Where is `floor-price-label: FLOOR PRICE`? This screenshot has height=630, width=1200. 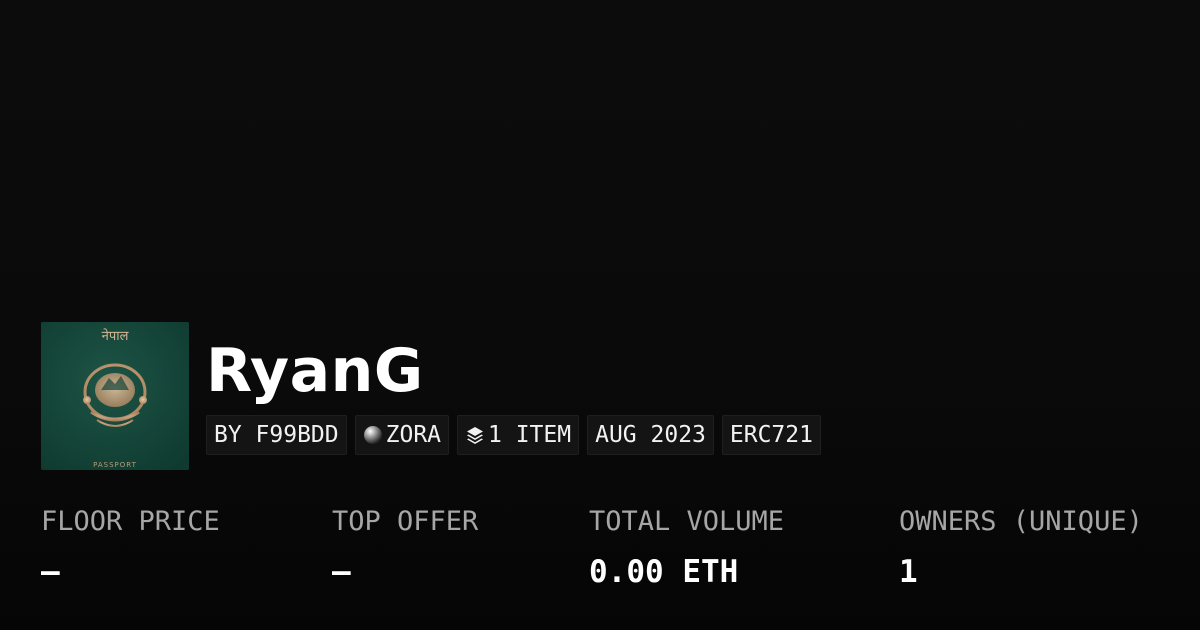
floor-price-label: FLOOR PRICE is located at coordinates (130, 521).